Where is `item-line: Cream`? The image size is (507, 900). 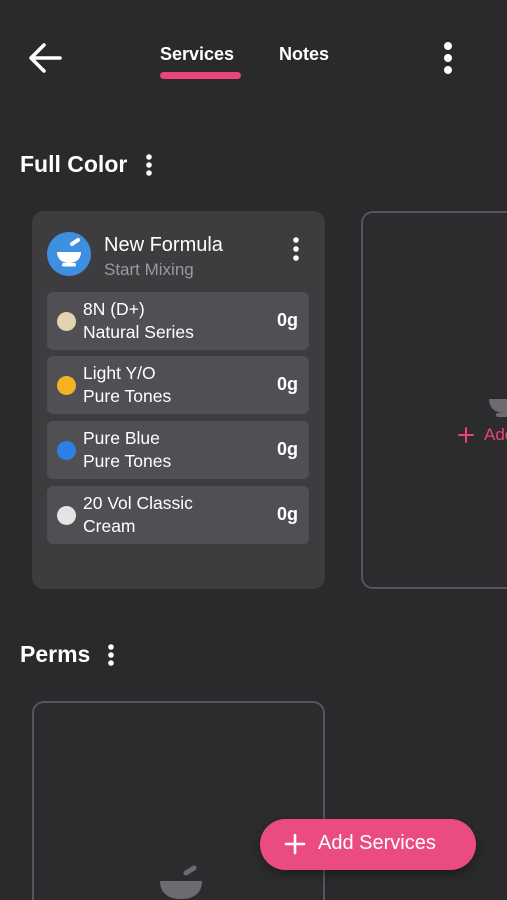 item-line: Cream is located at coordinates (109, 526).